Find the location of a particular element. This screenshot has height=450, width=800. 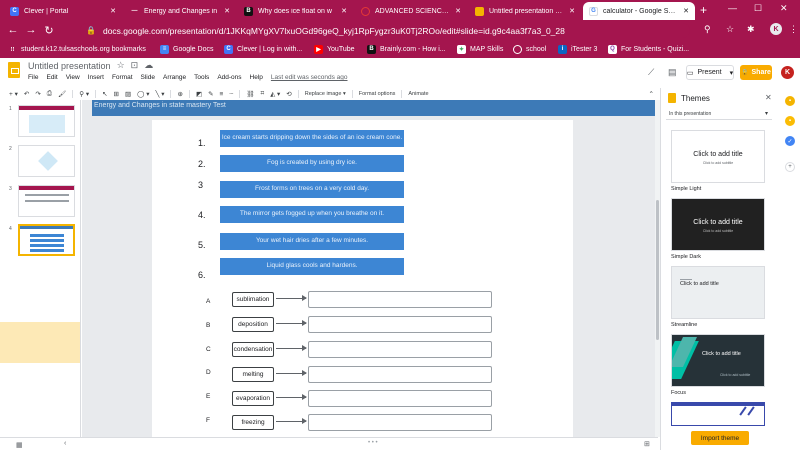

doc-title: Untitled presentation is located at coordinates (69, 66).